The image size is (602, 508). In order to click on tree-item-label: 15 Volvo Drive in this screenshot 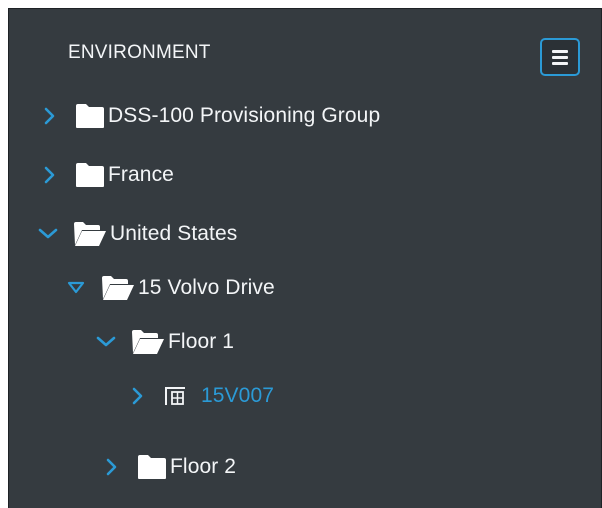, I will do `click(206, 287)`.